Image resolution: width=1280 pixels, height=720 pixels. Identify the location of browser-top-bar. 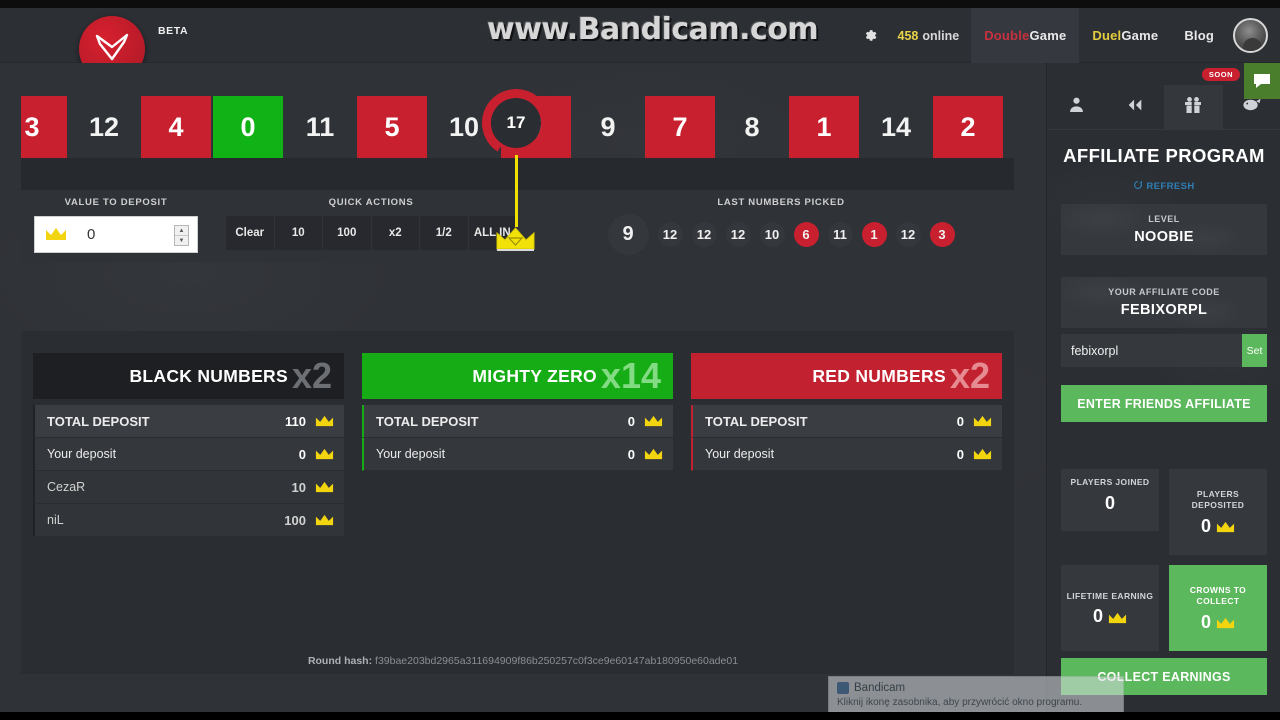
(640, 4).